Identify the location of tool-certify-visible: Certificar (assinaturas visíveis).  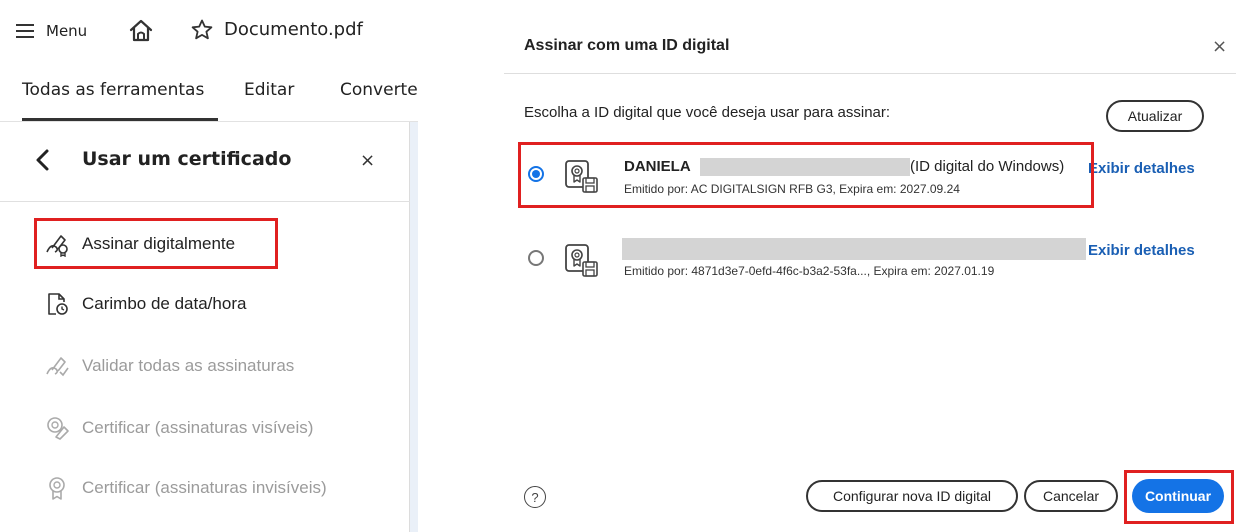
(178, 428).